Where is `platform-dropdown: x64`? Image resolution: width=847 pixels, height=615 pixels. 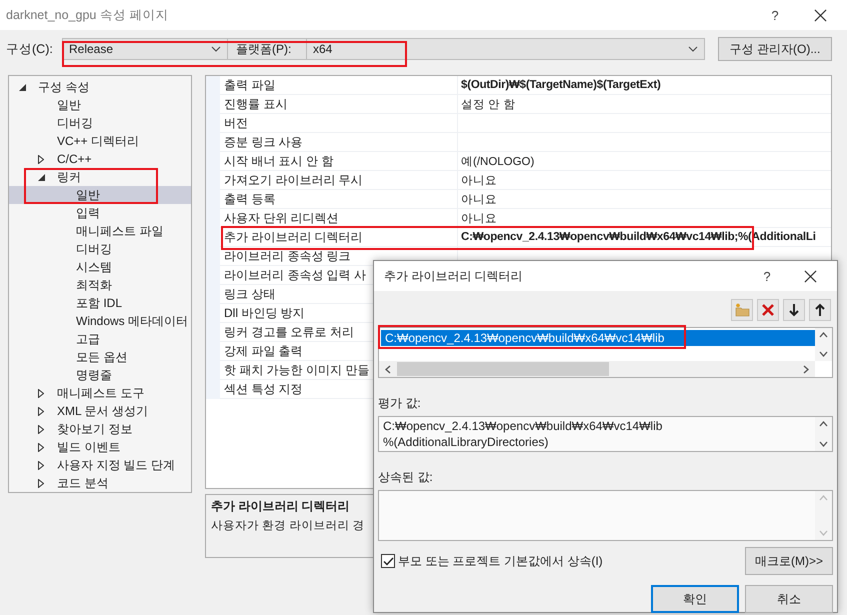 platform-dropdown: x64 is located at coordinates (505, 49).